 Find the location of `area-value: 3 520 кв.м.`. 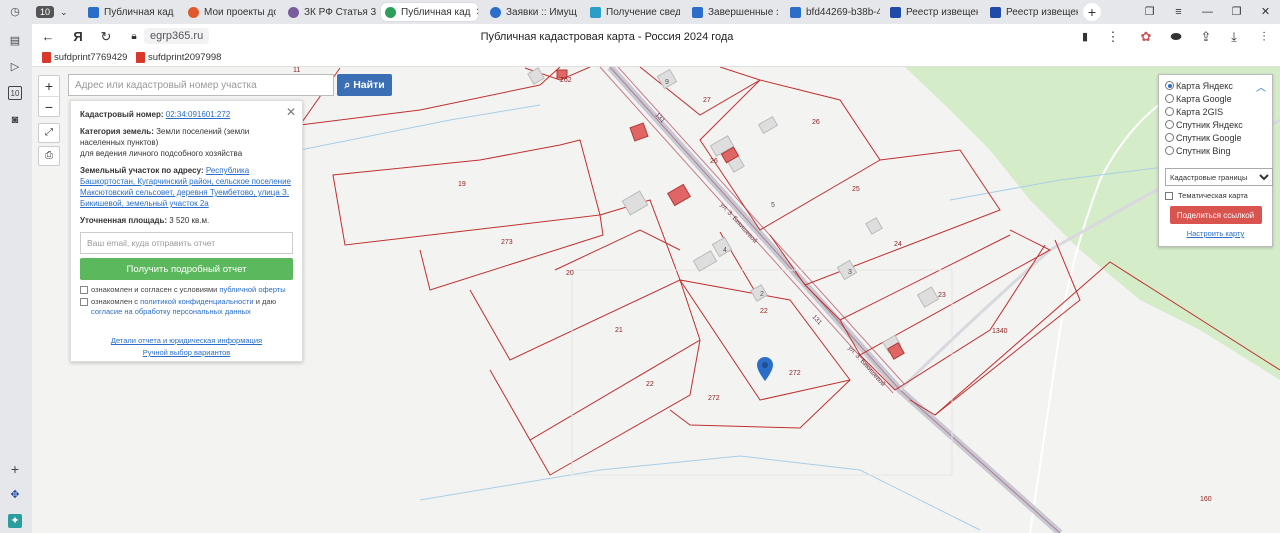

area-value: 3 520 кв.м. is located at coordinates (189, 220).